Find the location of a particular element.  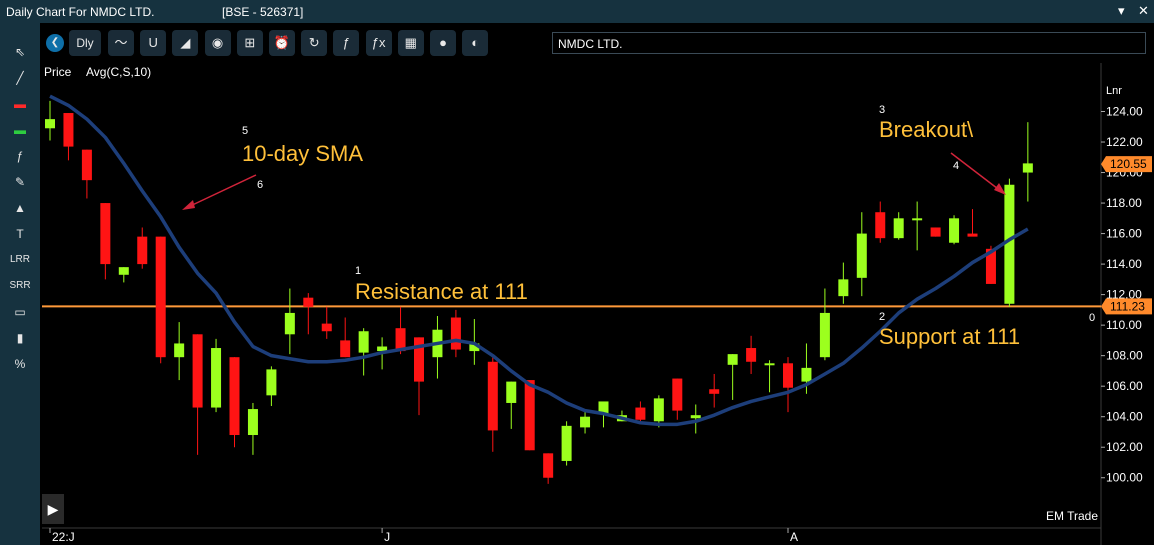

watermark: EM Trade is located at coordinates (1072, 516).